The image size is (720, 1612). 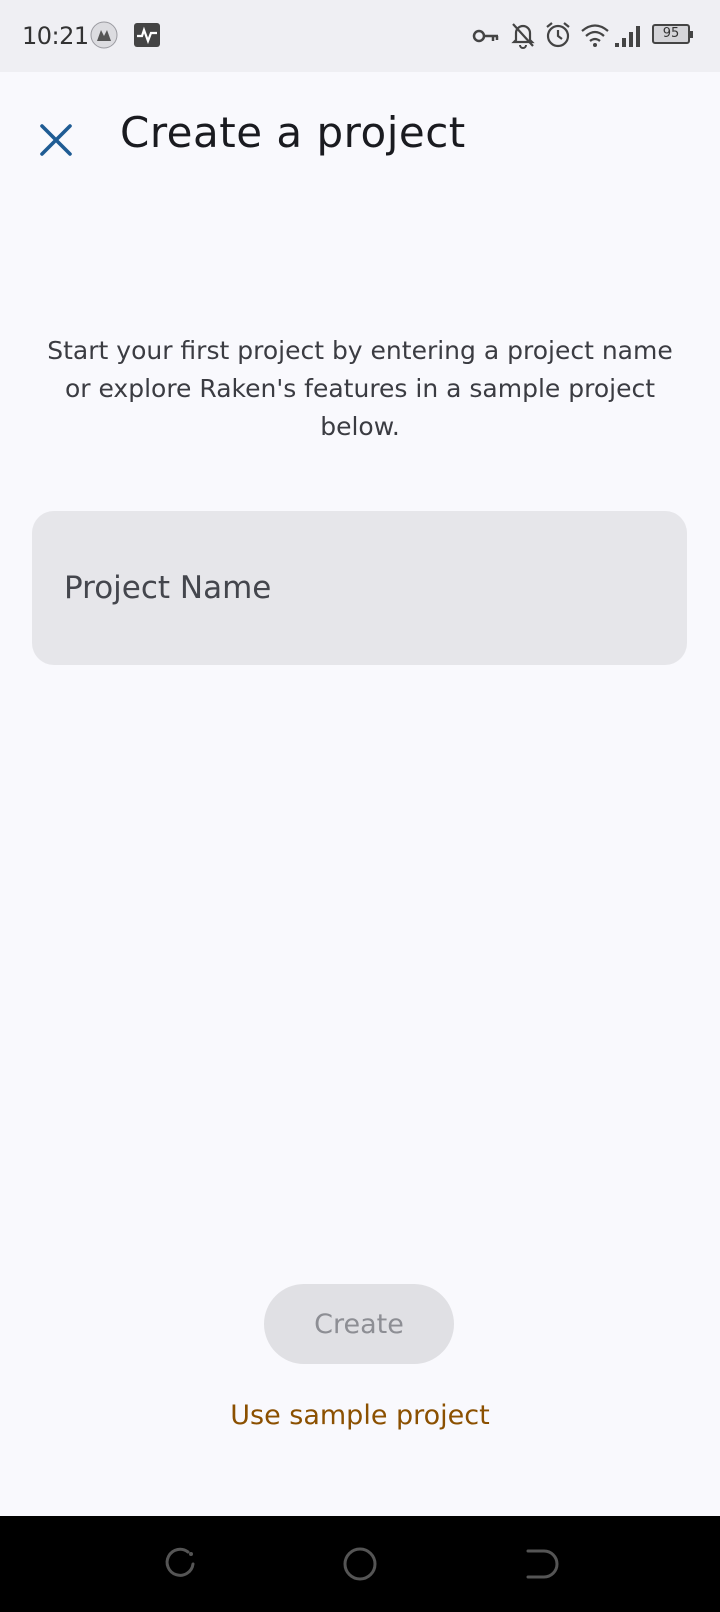 I want to click on vpn-icon, so click(x=104, y=37).